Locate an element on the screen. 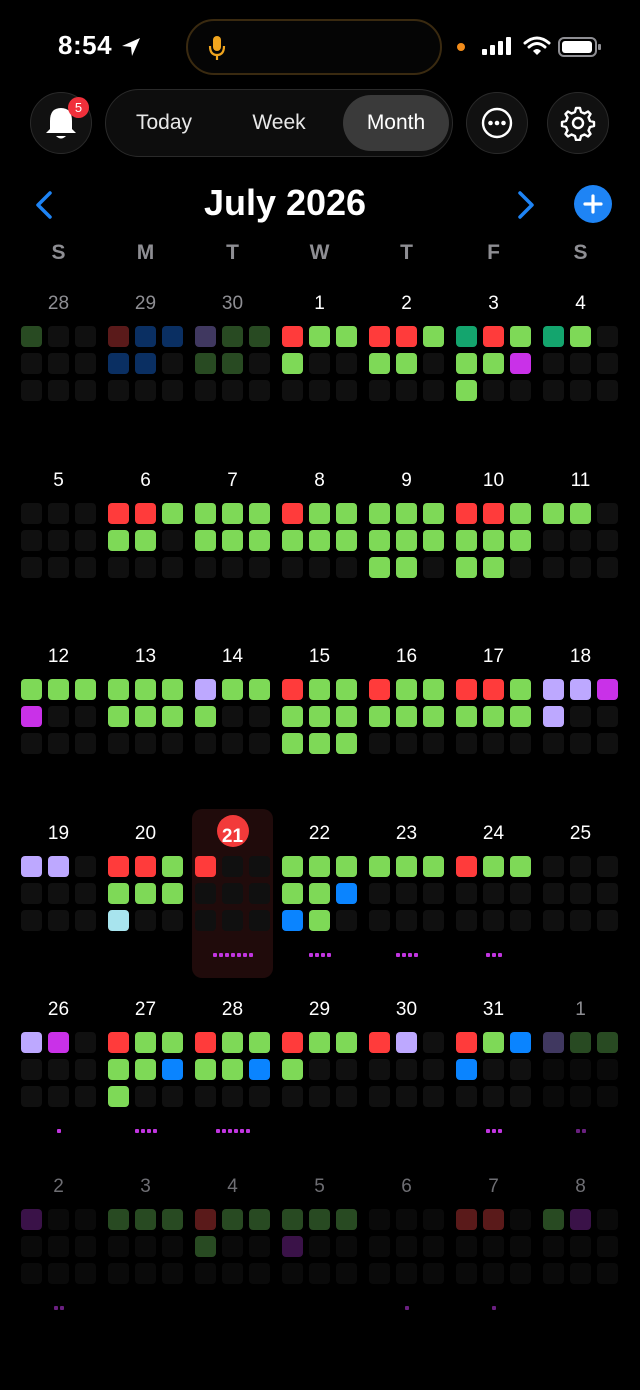 The image size is (640, 1390). day-number: 14 is located at coordinates (232, 656).